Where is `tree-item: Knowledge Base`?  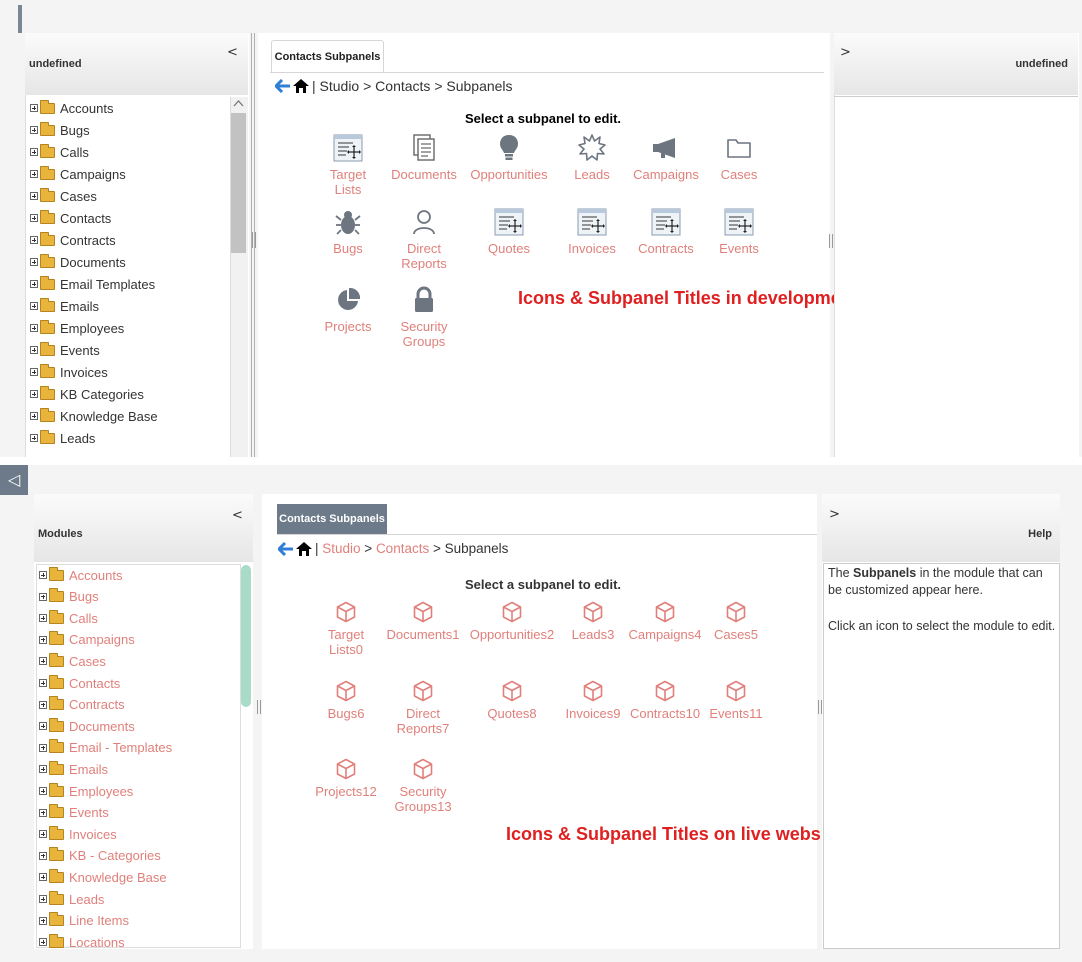
tree-item: Knowledge Base is located at coordinates (103, 877).